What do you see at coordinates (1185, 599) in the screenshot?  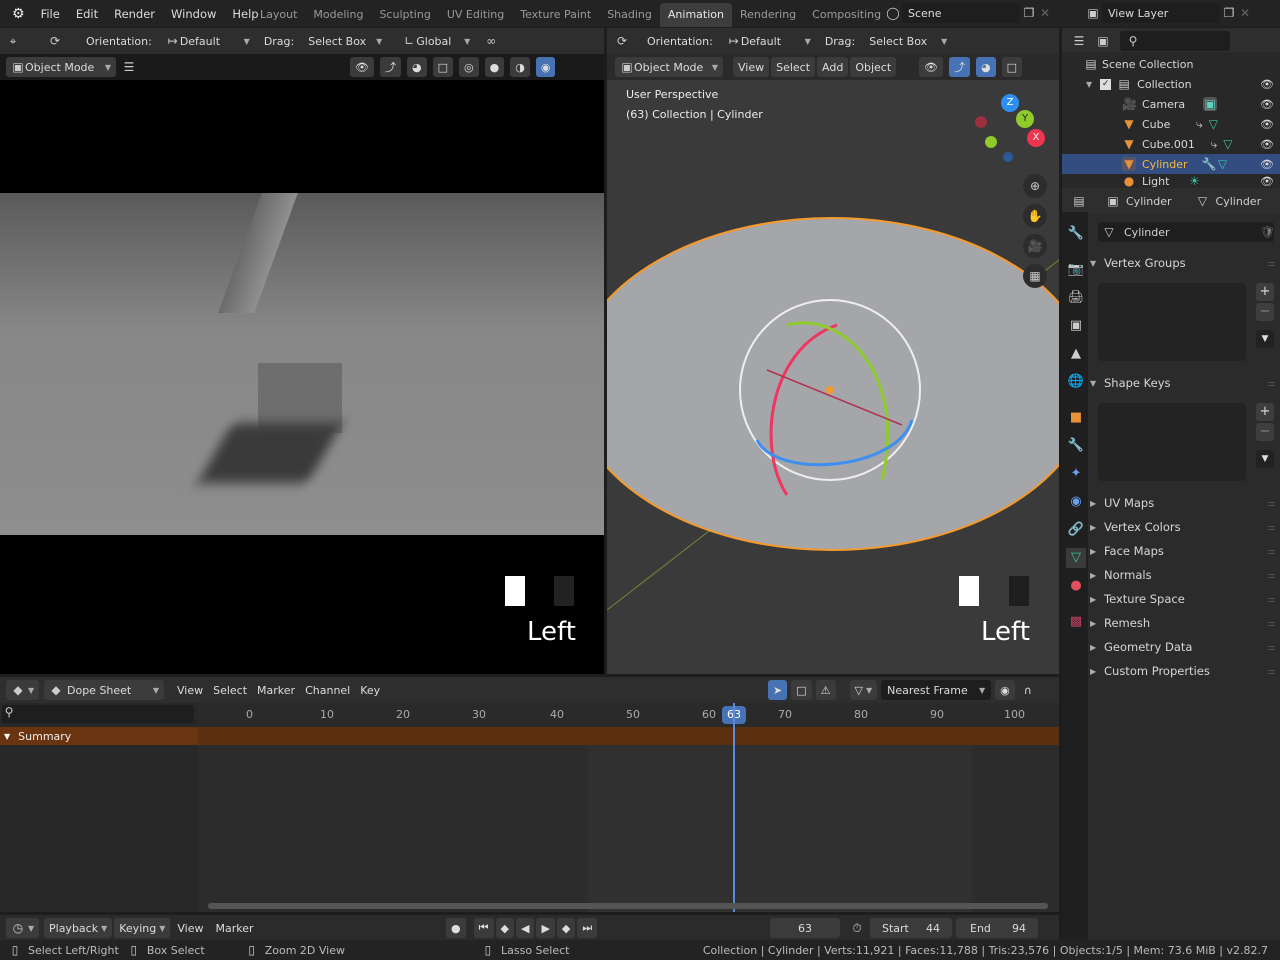 I see `panel-texture-space: ▶ Texture Space::::` at bounding box center [1185, 599].